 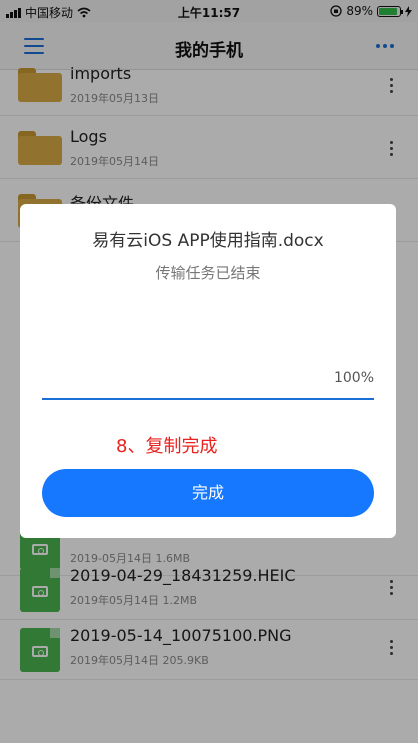 What do you see at coordinates (208, 273) in the screenshot?
I see `dialog-subtitle: 传输任务已结束` at bounding box center [208, 273].